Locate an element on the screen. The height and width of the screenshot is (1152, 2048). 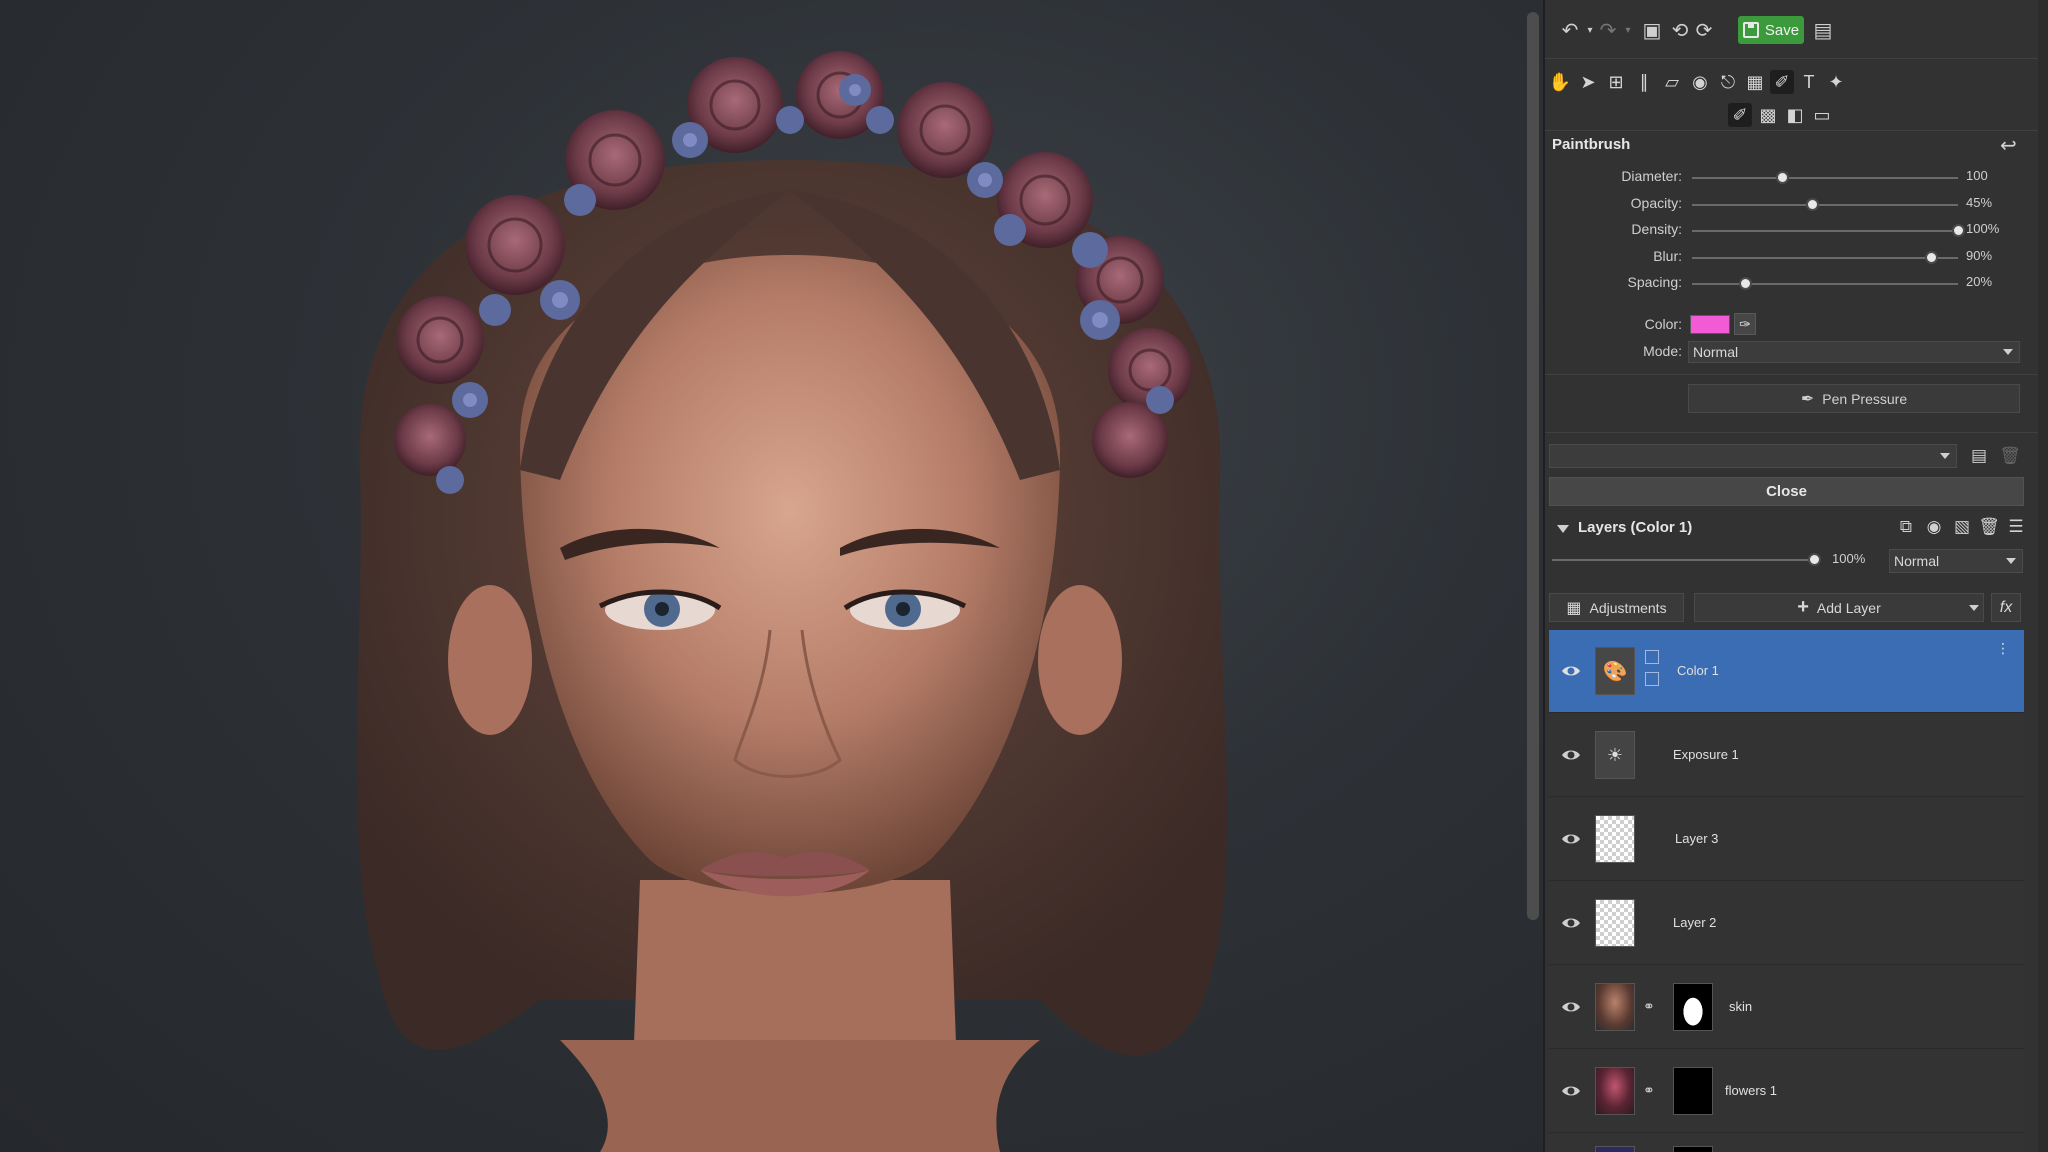
transparent-thumbnail is located at coordinates (1615, 923).